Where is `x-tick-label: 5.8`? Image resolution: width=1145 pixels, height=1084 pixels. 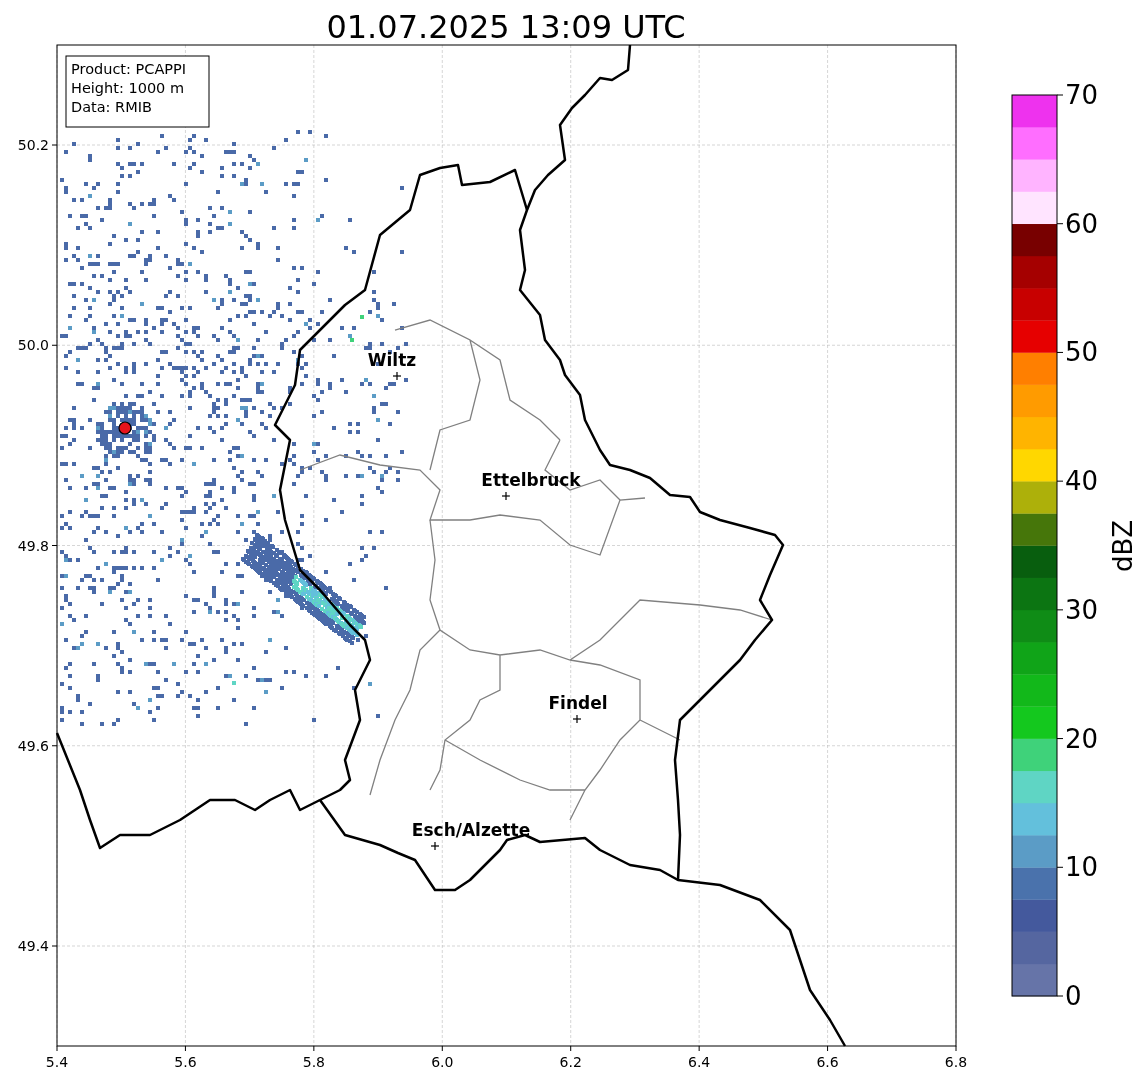
x-tick-label: 5.8 is located at coordinates (313, 1062).